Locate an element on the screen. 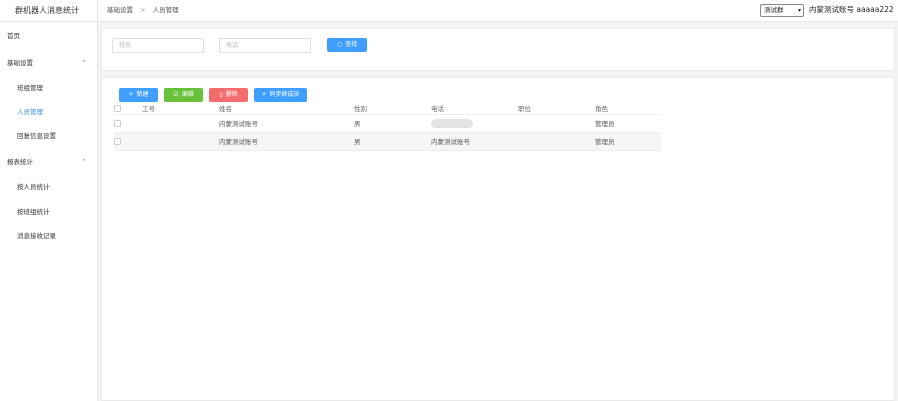  phone-input-wrapper is located at coordinates (265, 45).